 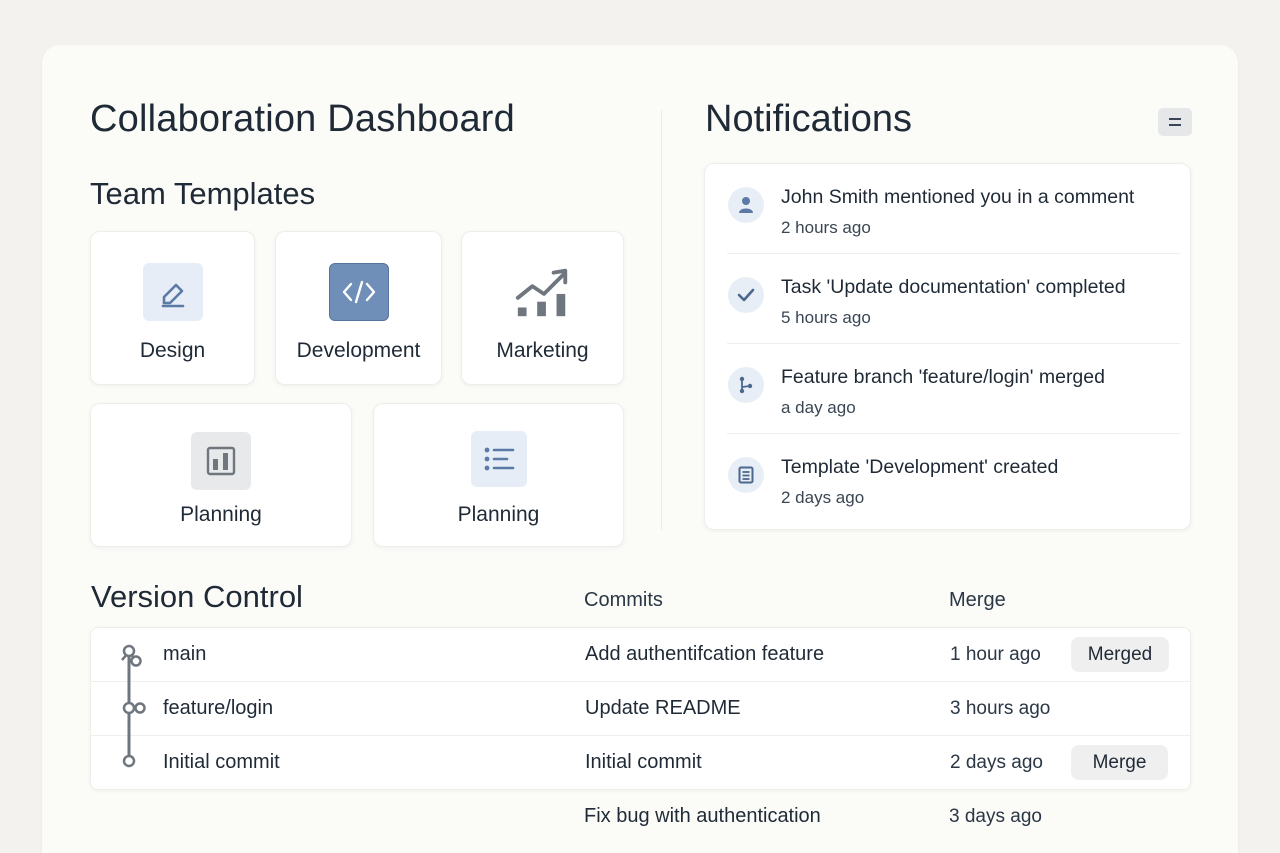 I want to click on template-label: Development, so click(x=358, y=350).